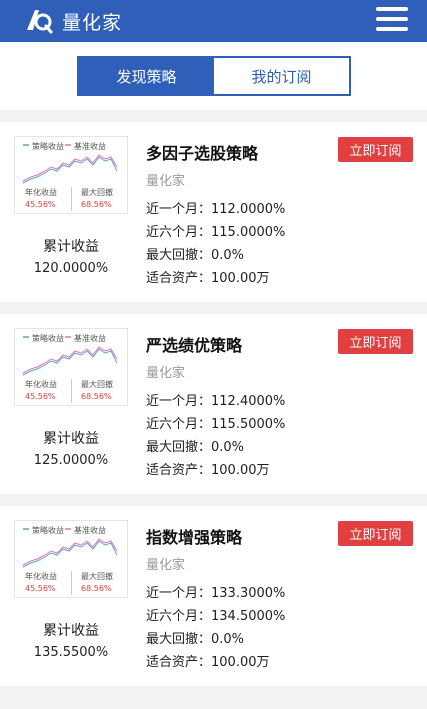 This screenshot has width=427, height=709. Describe the element at coordinates (216, 424) in the screenshot. I see `return-6-months: 近六个月：115.5000%` at that location.